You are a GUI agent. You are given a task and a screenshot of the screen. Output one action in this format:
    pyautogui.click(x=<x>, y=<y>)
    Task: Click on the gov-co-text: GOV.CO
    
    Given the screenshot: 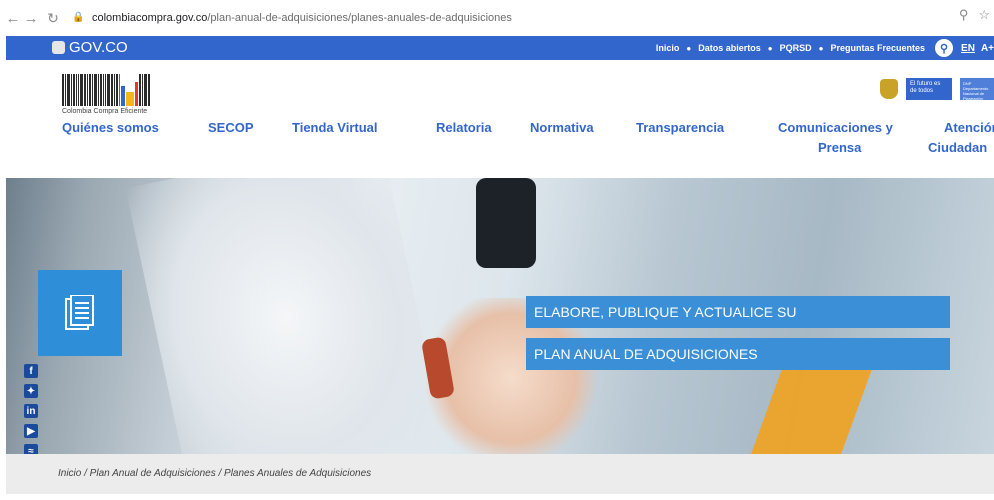 What is the action you would take?
    pyautogui.click(x=98, y=47)
    